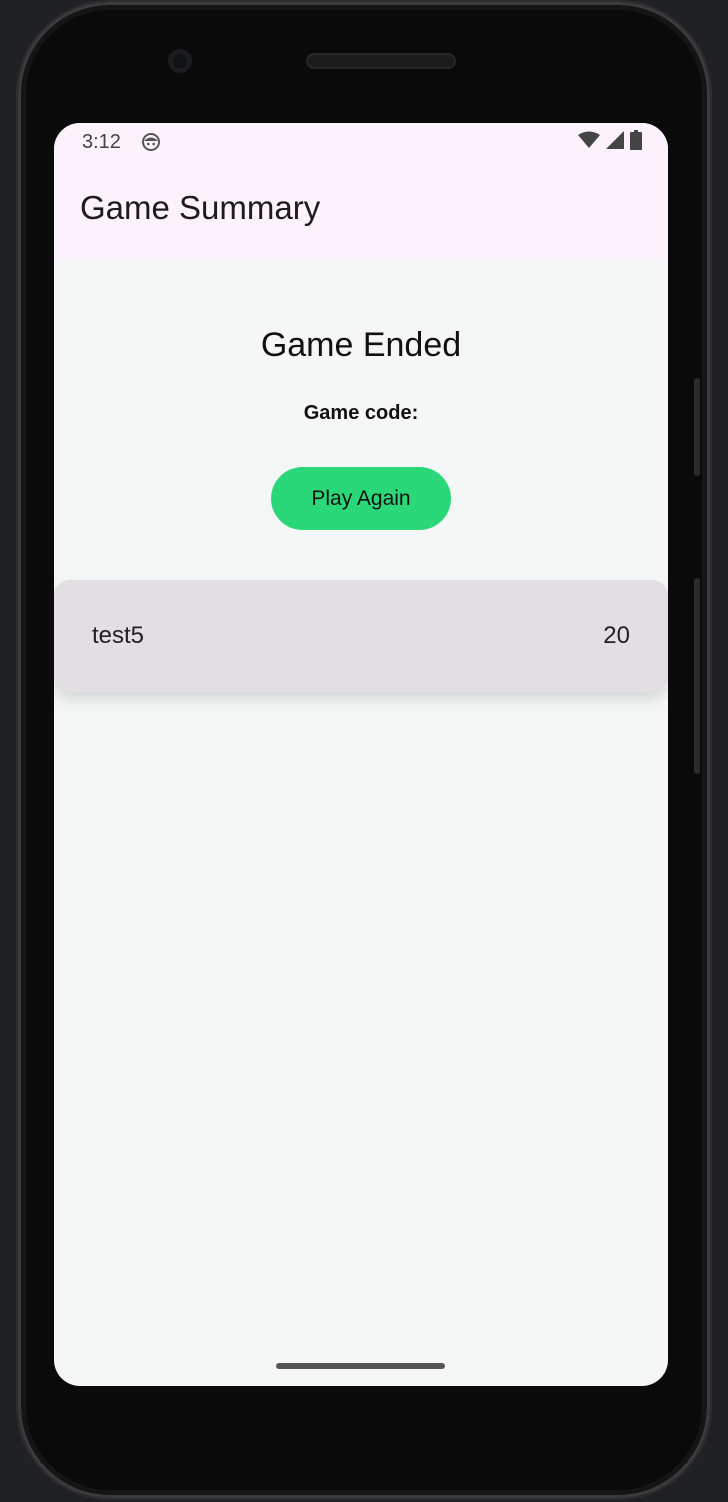 The width and height of the screenshot is (728, 1502). I want to click on status-bar: 3:12, so click(361, 143).